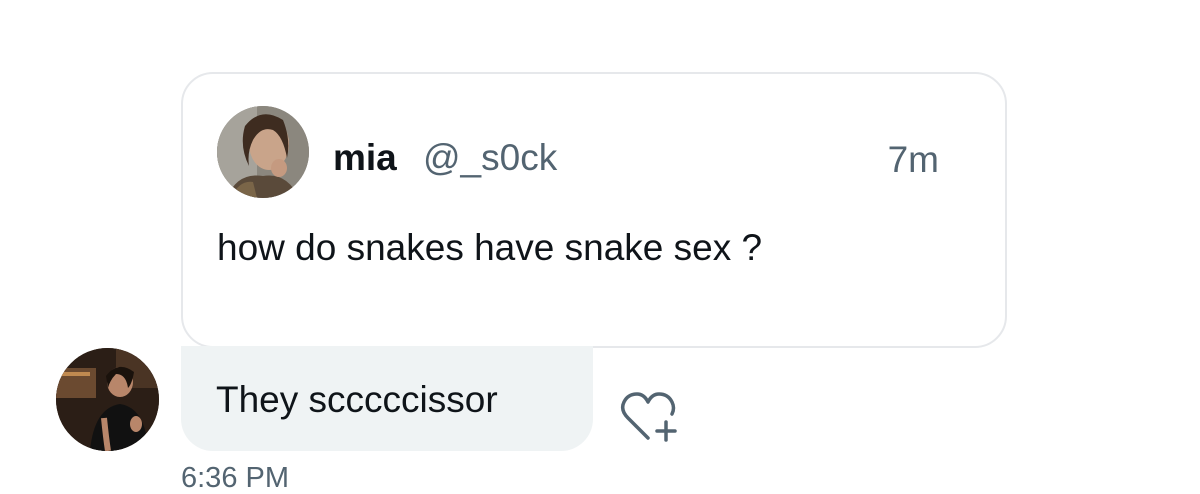 Image resolution: width=1200 pixels, height=494 pixels. I want to click on sender-avatar, so click(107, 399).